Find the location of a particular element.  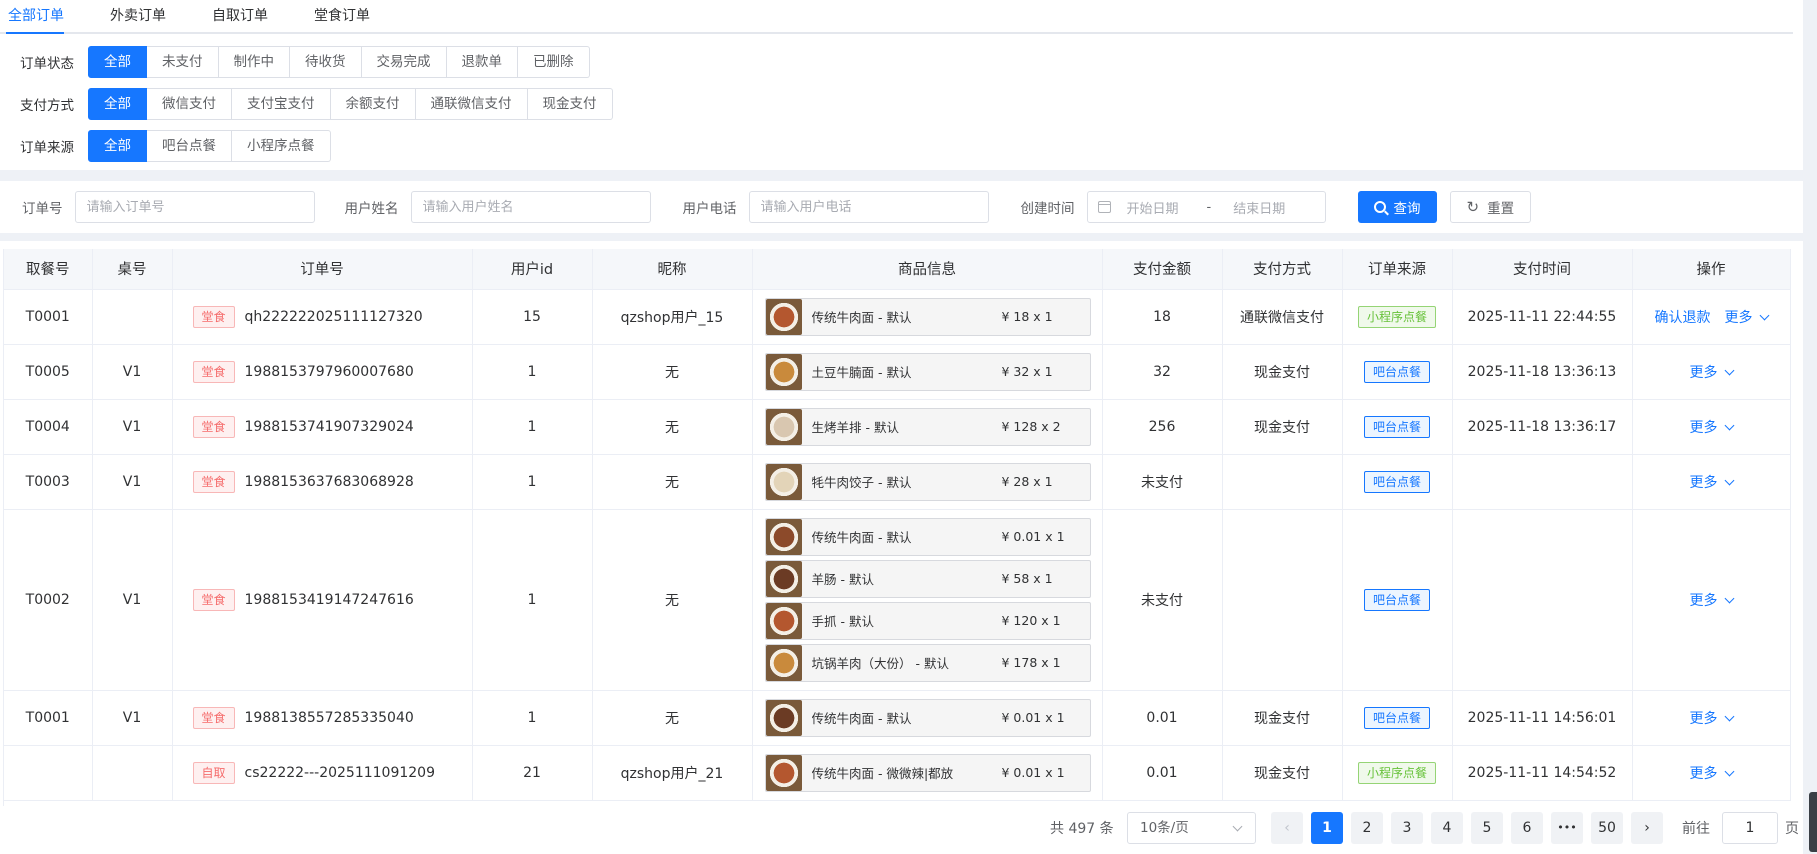

user-phone-input is located at coordinates (868, 207).